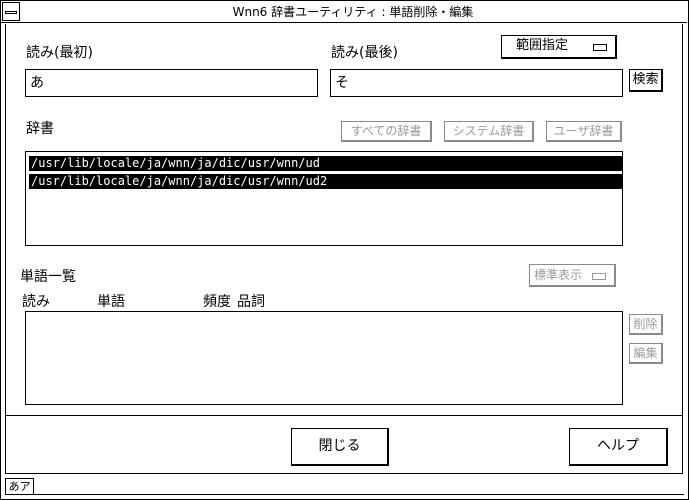 The width and height of the screenshot is (689, 500). Describe the element at coordinates (11, 12) in the screenshot. I see `window-menu-icon` at that location.